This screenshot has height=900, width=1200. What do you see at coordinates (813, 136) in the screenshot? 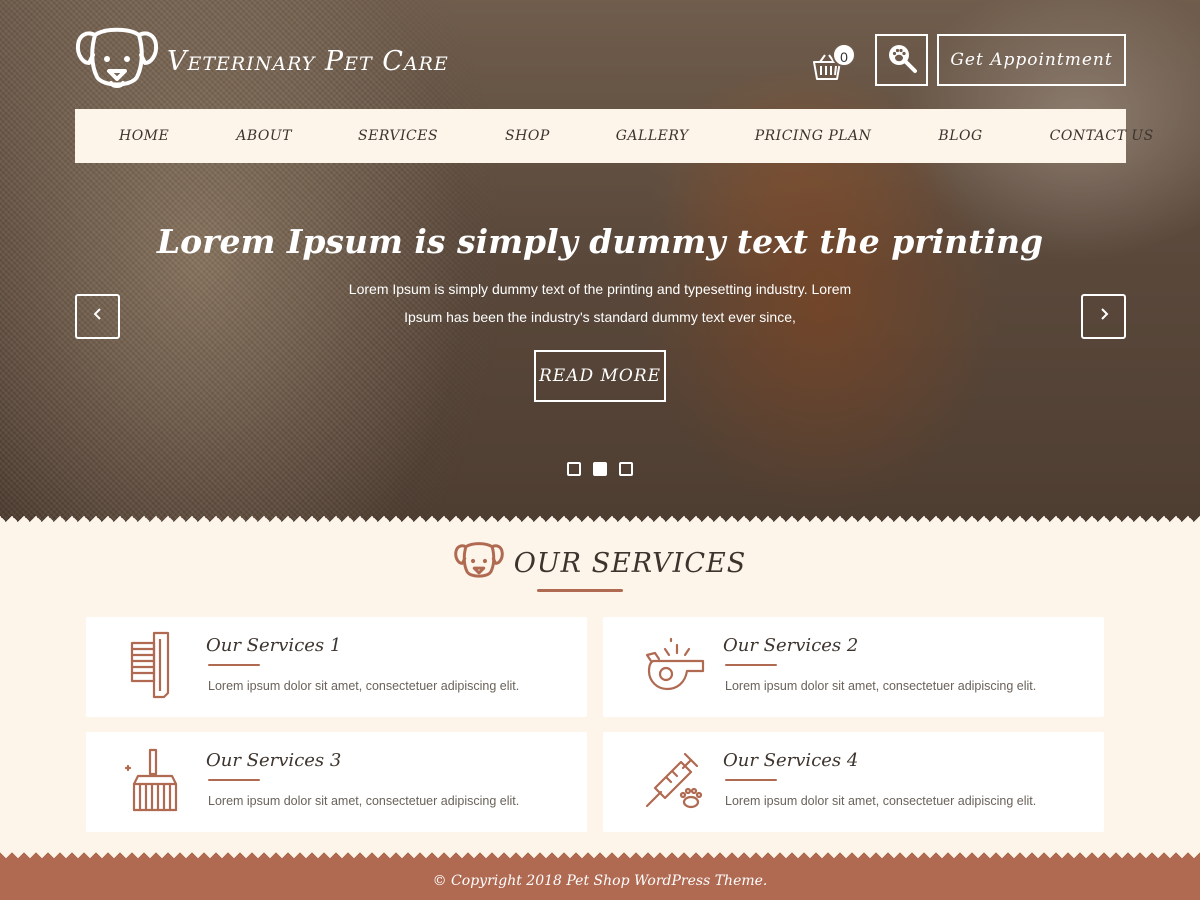
I see `nav-item-pricing-plan: PRICING PLAN` at bounding box center [813, 136].